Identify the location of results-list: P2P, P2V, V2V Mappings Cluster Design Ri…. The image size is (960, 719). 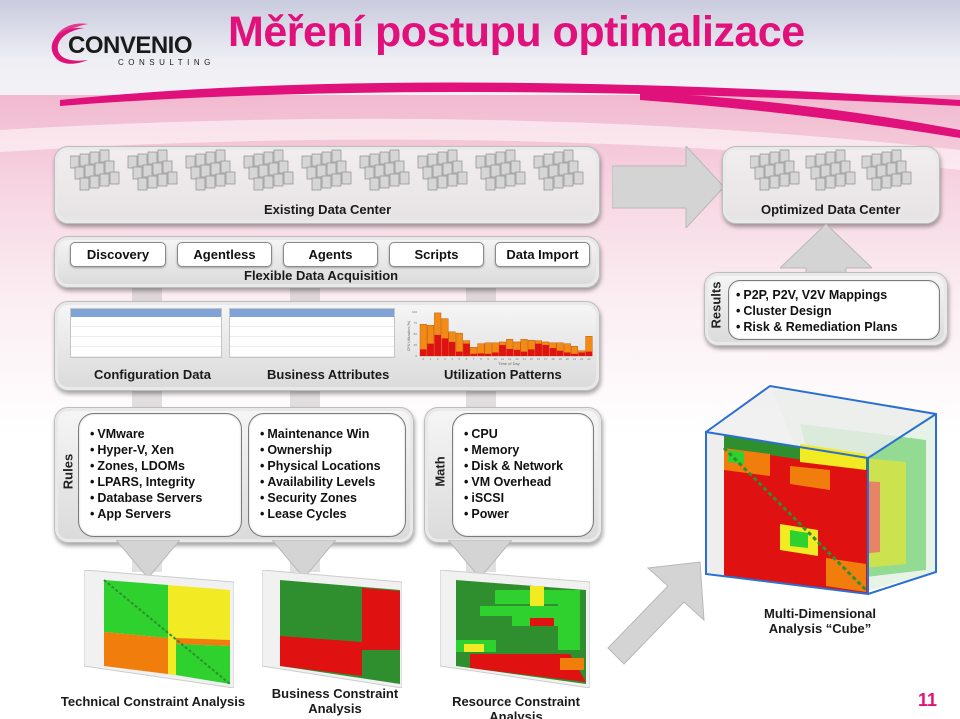
(817, 311).